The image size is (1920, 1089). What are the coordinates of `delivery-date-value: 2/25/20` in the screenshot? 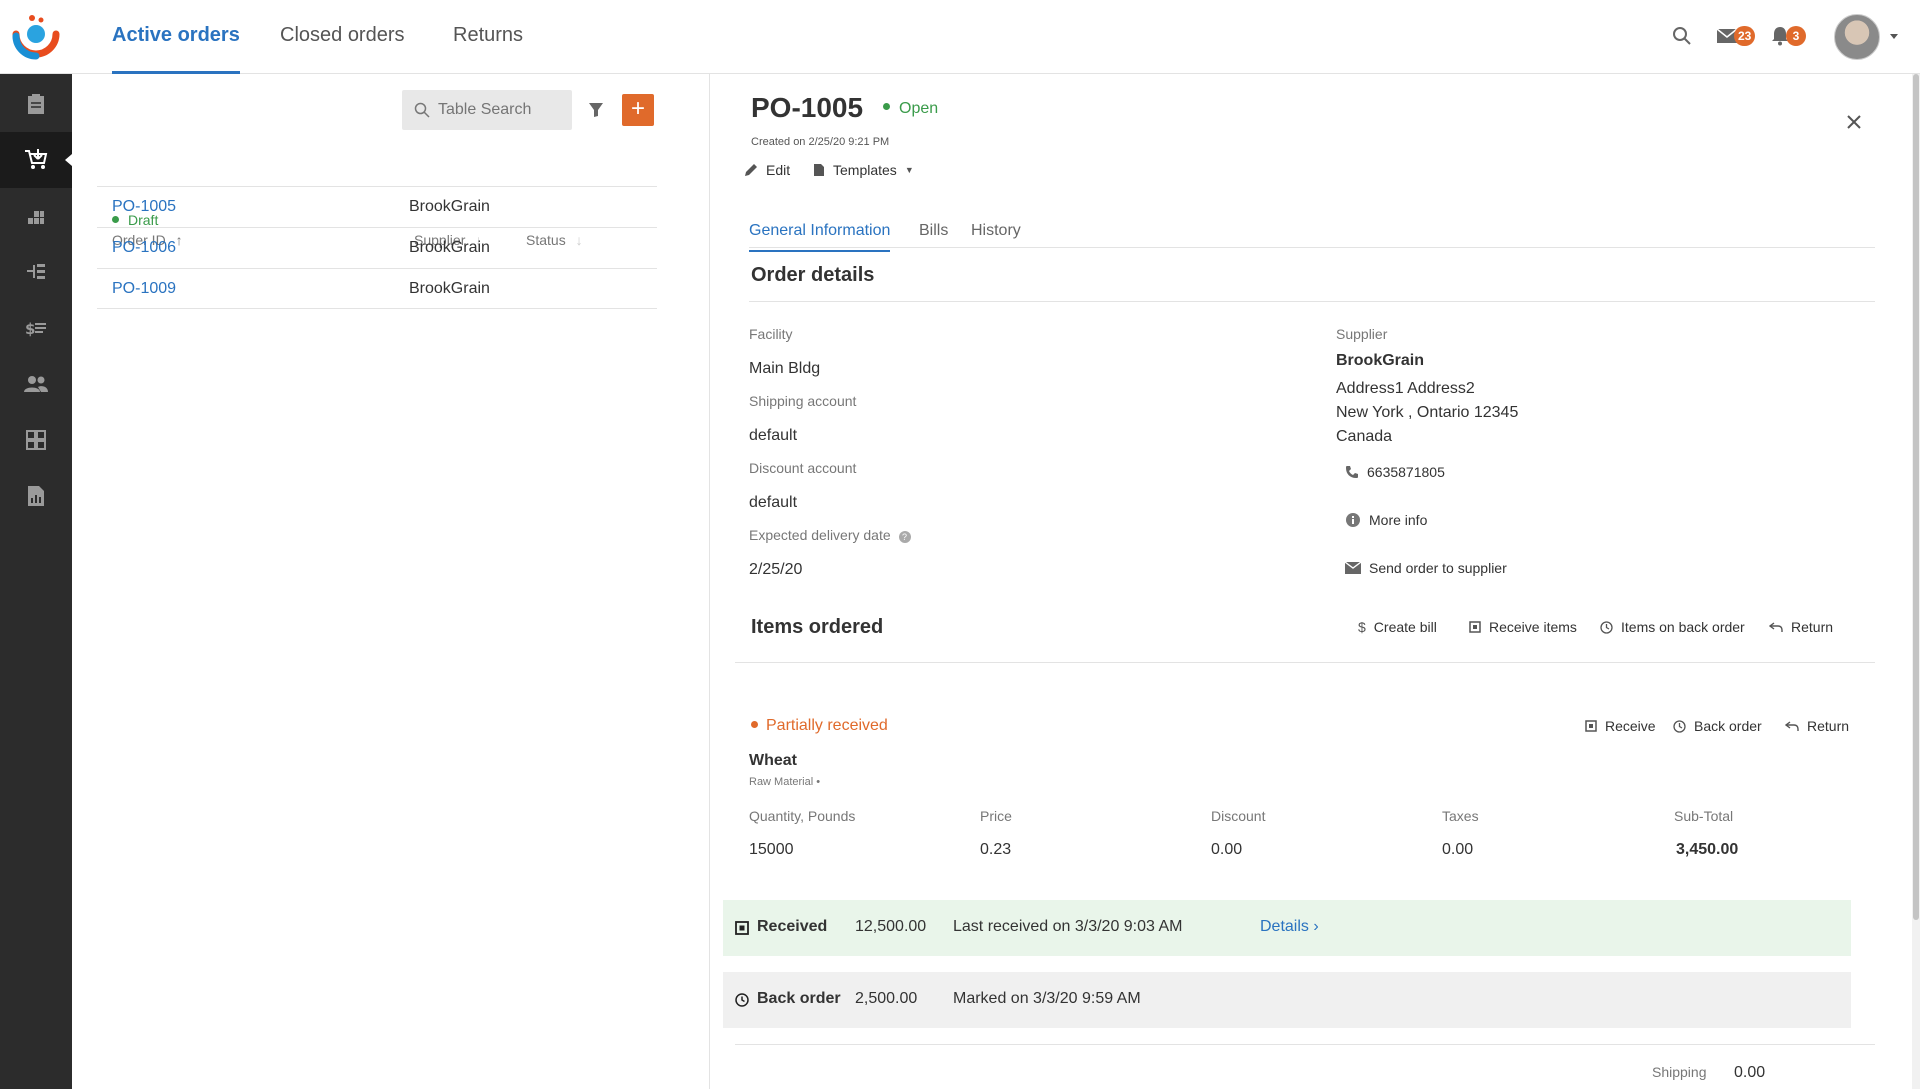 It's located at (776, 569).